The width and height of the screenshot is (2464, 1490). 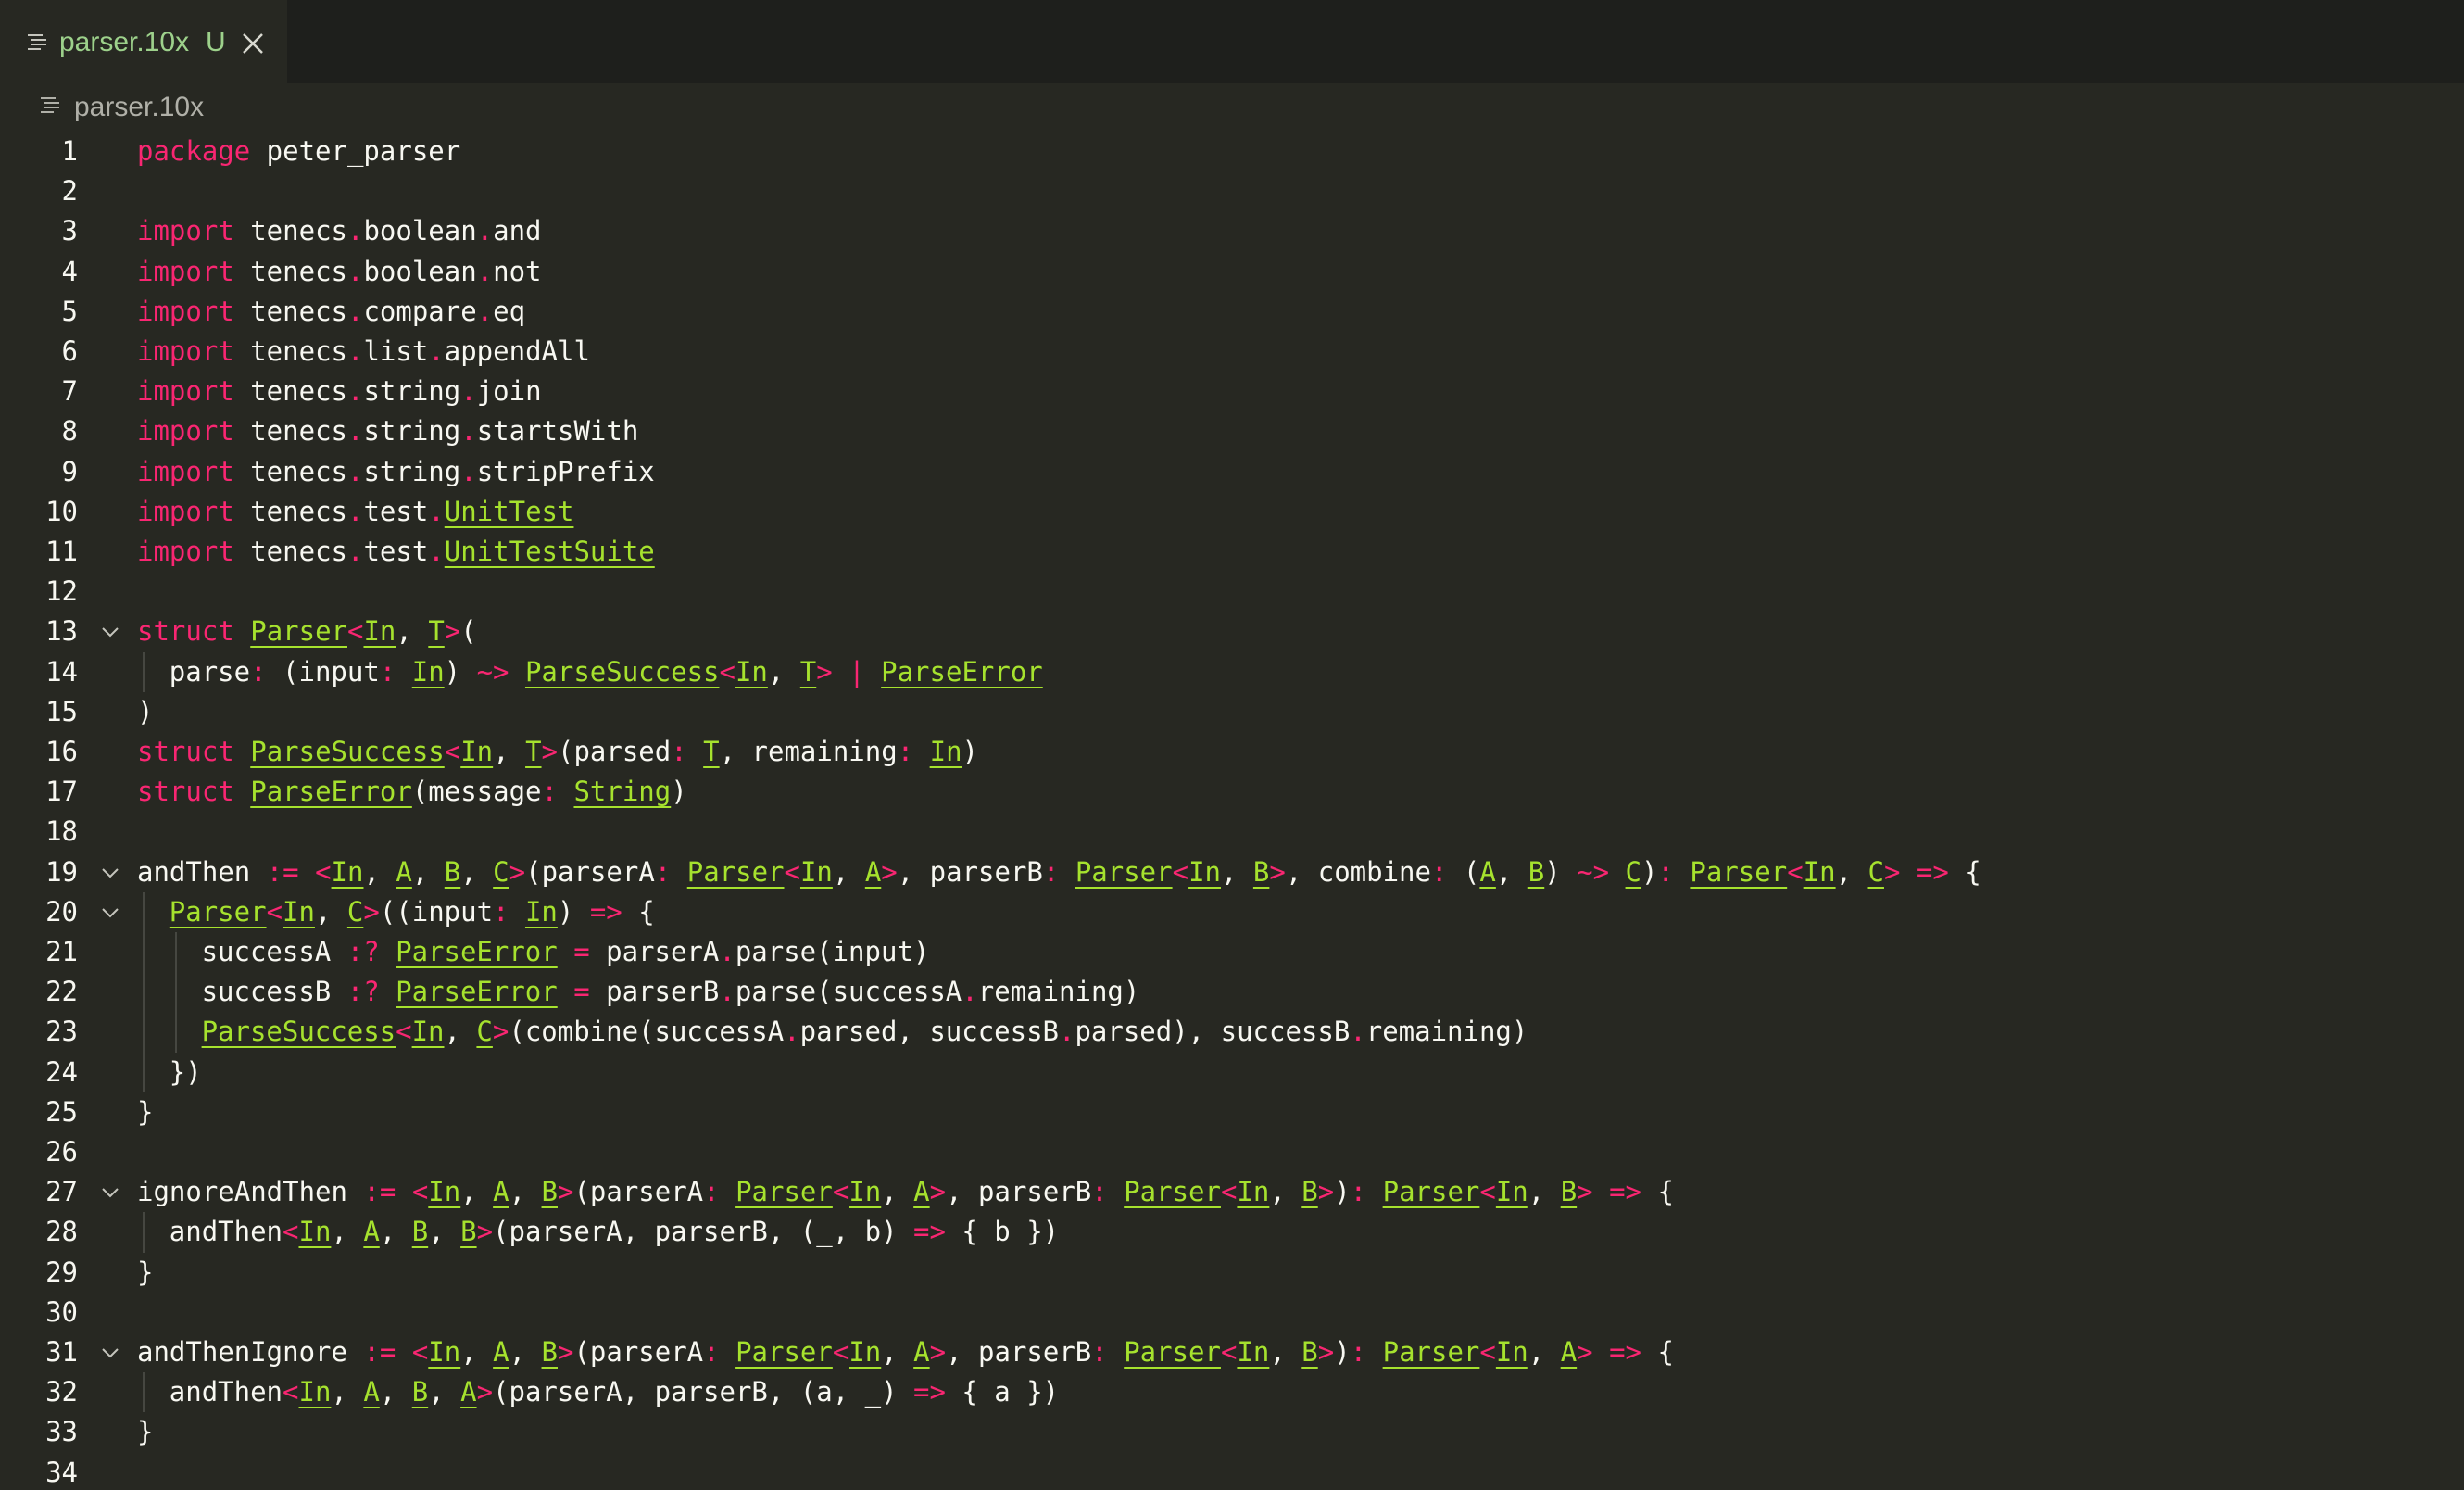 What do you see at coordinates (61, 1352) in the screenshot?
I see `line-number: 31` at bounding box center [61, 1352].